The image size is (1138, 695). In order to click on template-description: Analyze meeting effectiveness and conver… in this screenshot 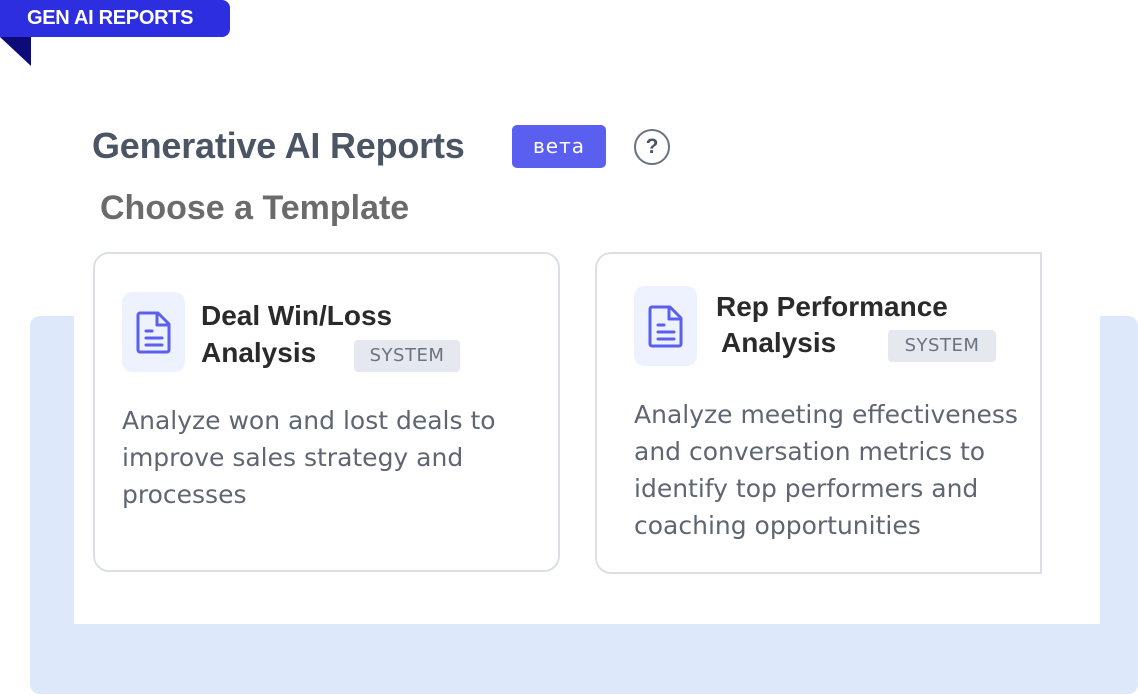, I will do `click(826, 470)`.